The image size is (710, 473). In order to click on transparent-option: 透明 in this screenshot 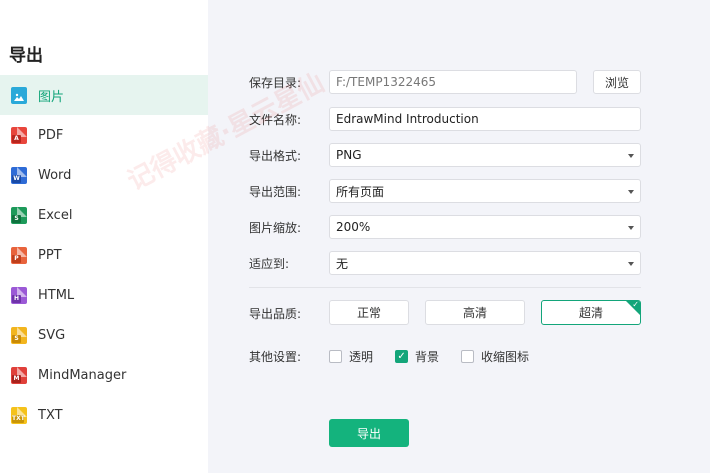, I will do `click(351, 356)`.